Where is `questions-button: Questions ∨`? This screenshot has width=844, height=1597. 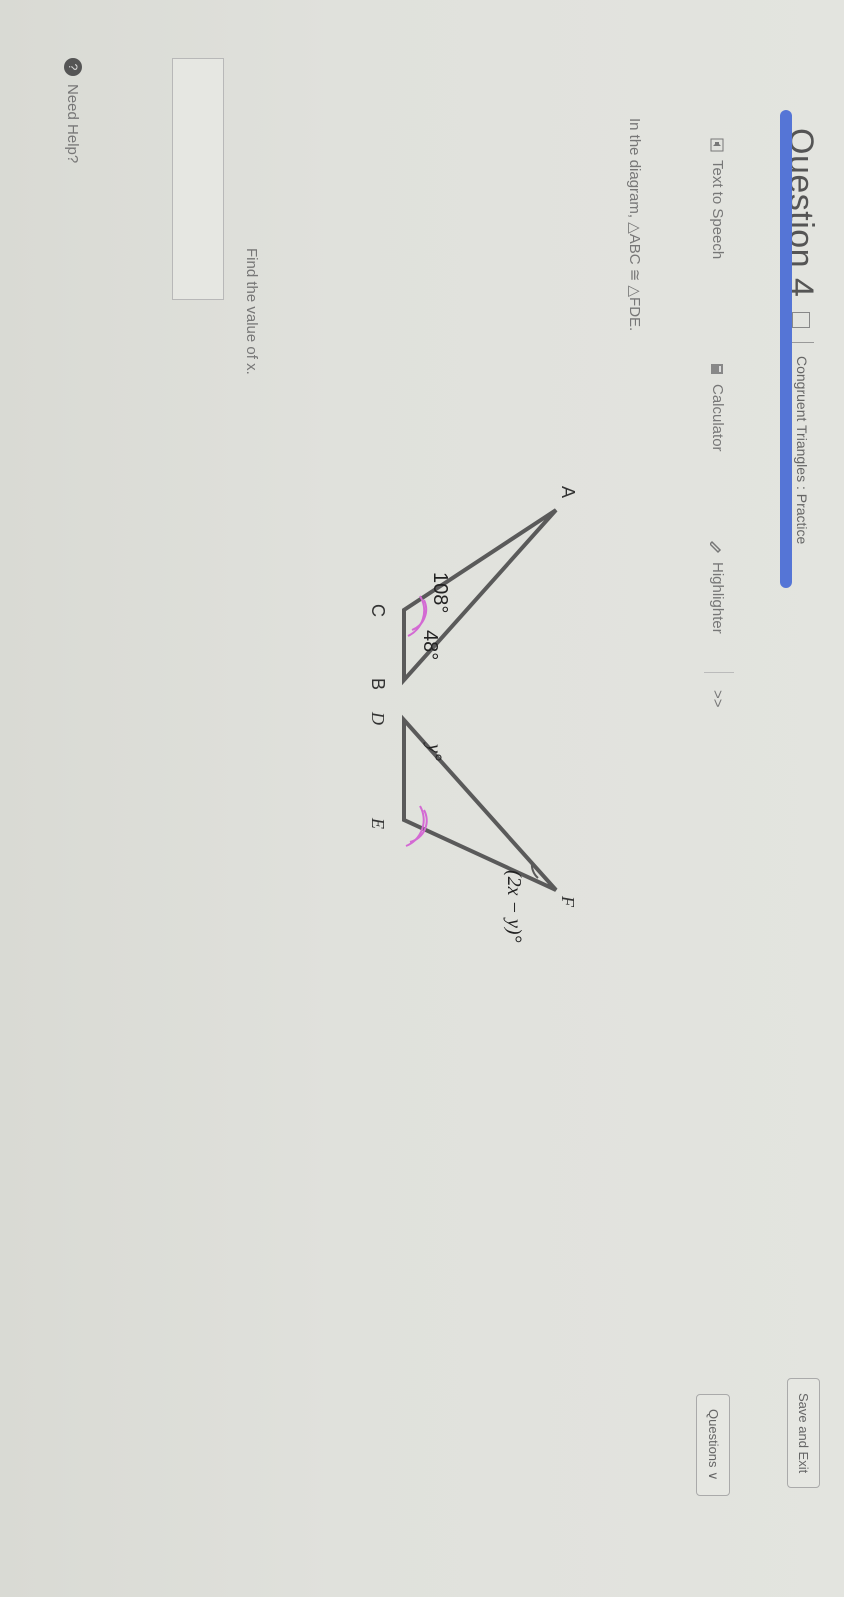
questions-button: Questions ∨ is located at coordinates (713, 1445).